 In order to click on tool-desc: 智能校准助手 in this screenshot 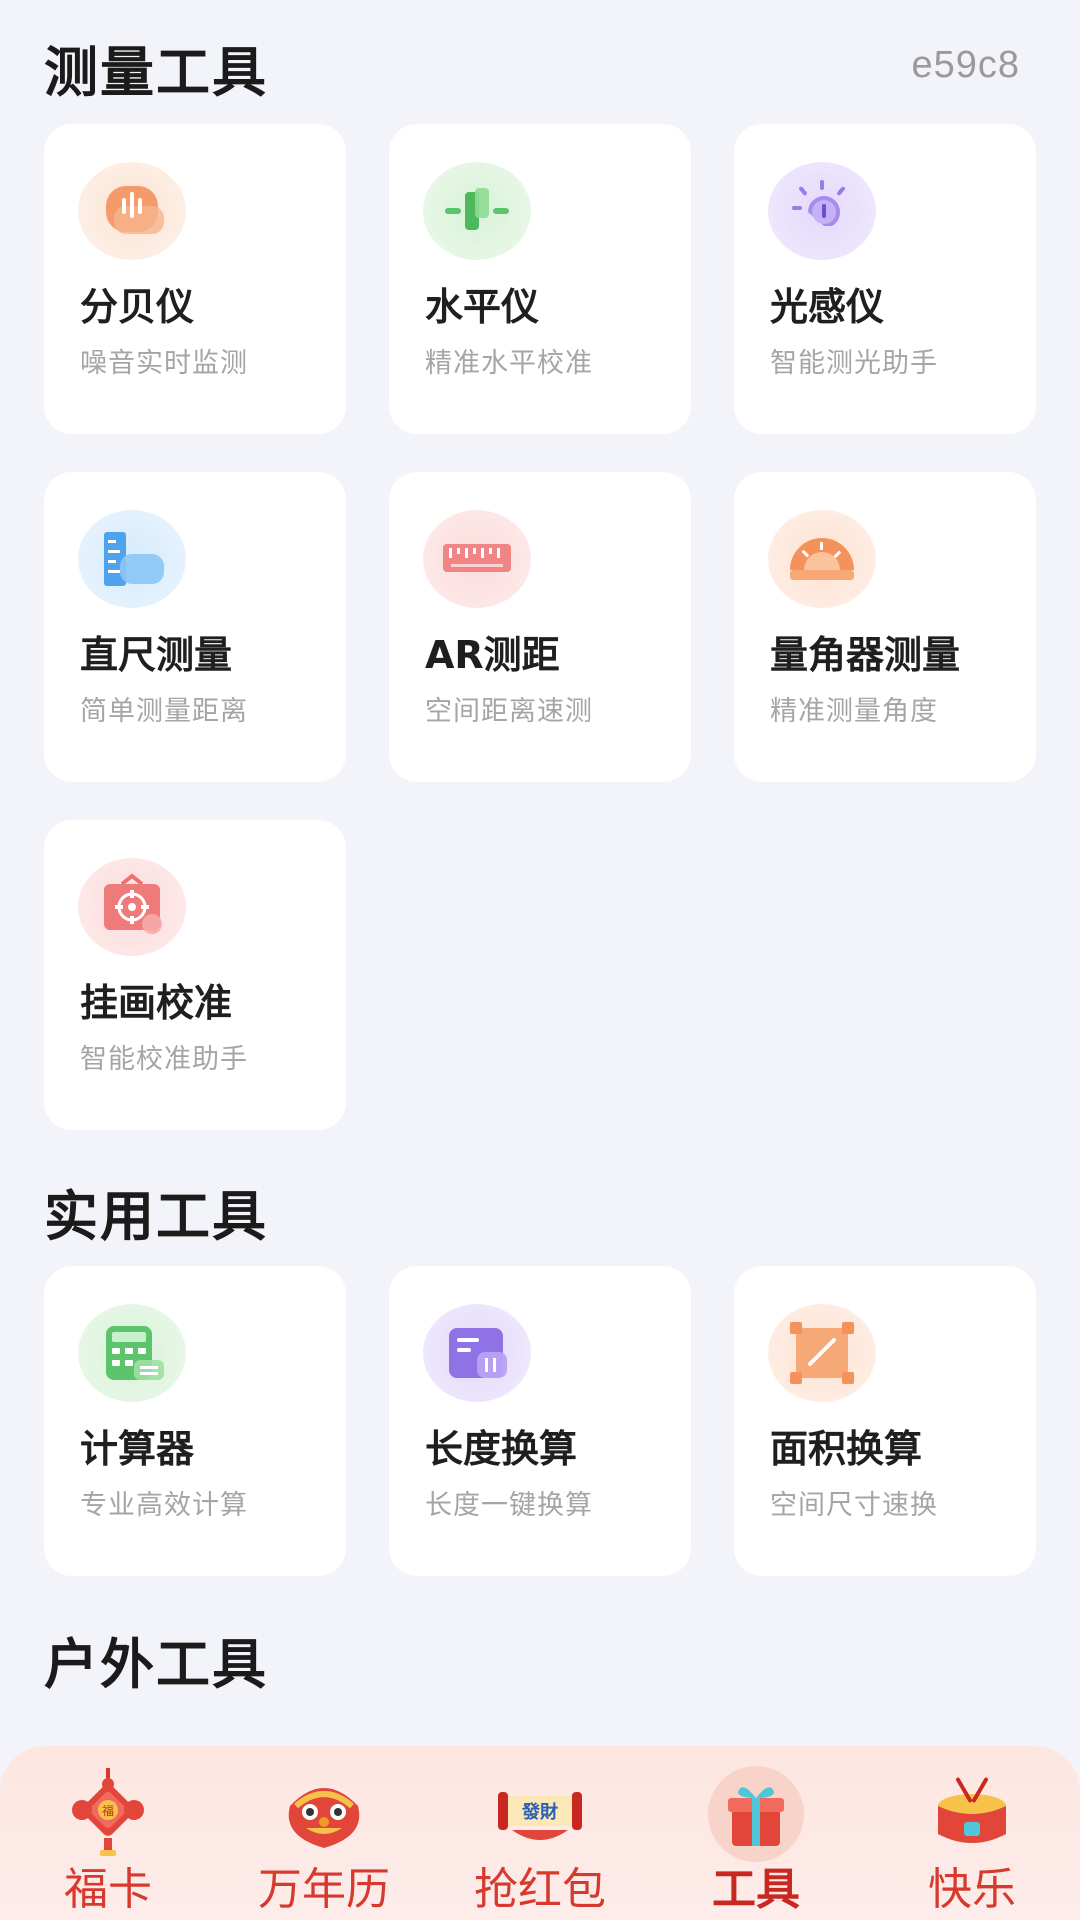, I will do `click(164, 1059)`.